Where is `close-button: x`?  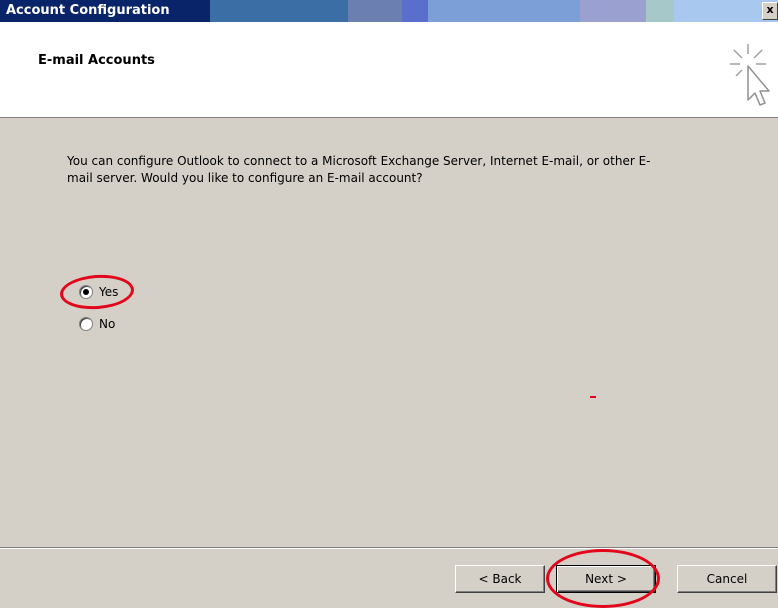 close-button: x is located at coordinates (770, 11).